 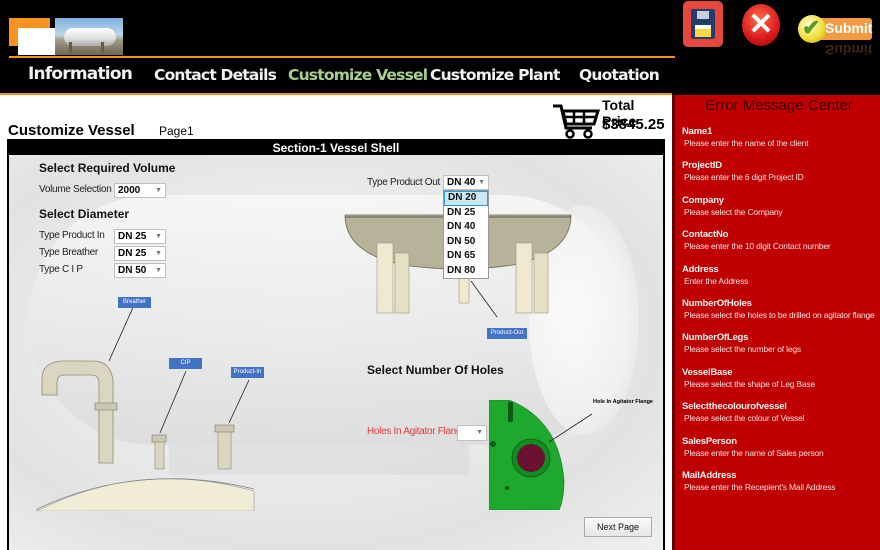 What do you see at coordinates (435, 370) in the screenshot?
I see `holes-heading: Select Number Of Holes` at bounding box center [435, 370].